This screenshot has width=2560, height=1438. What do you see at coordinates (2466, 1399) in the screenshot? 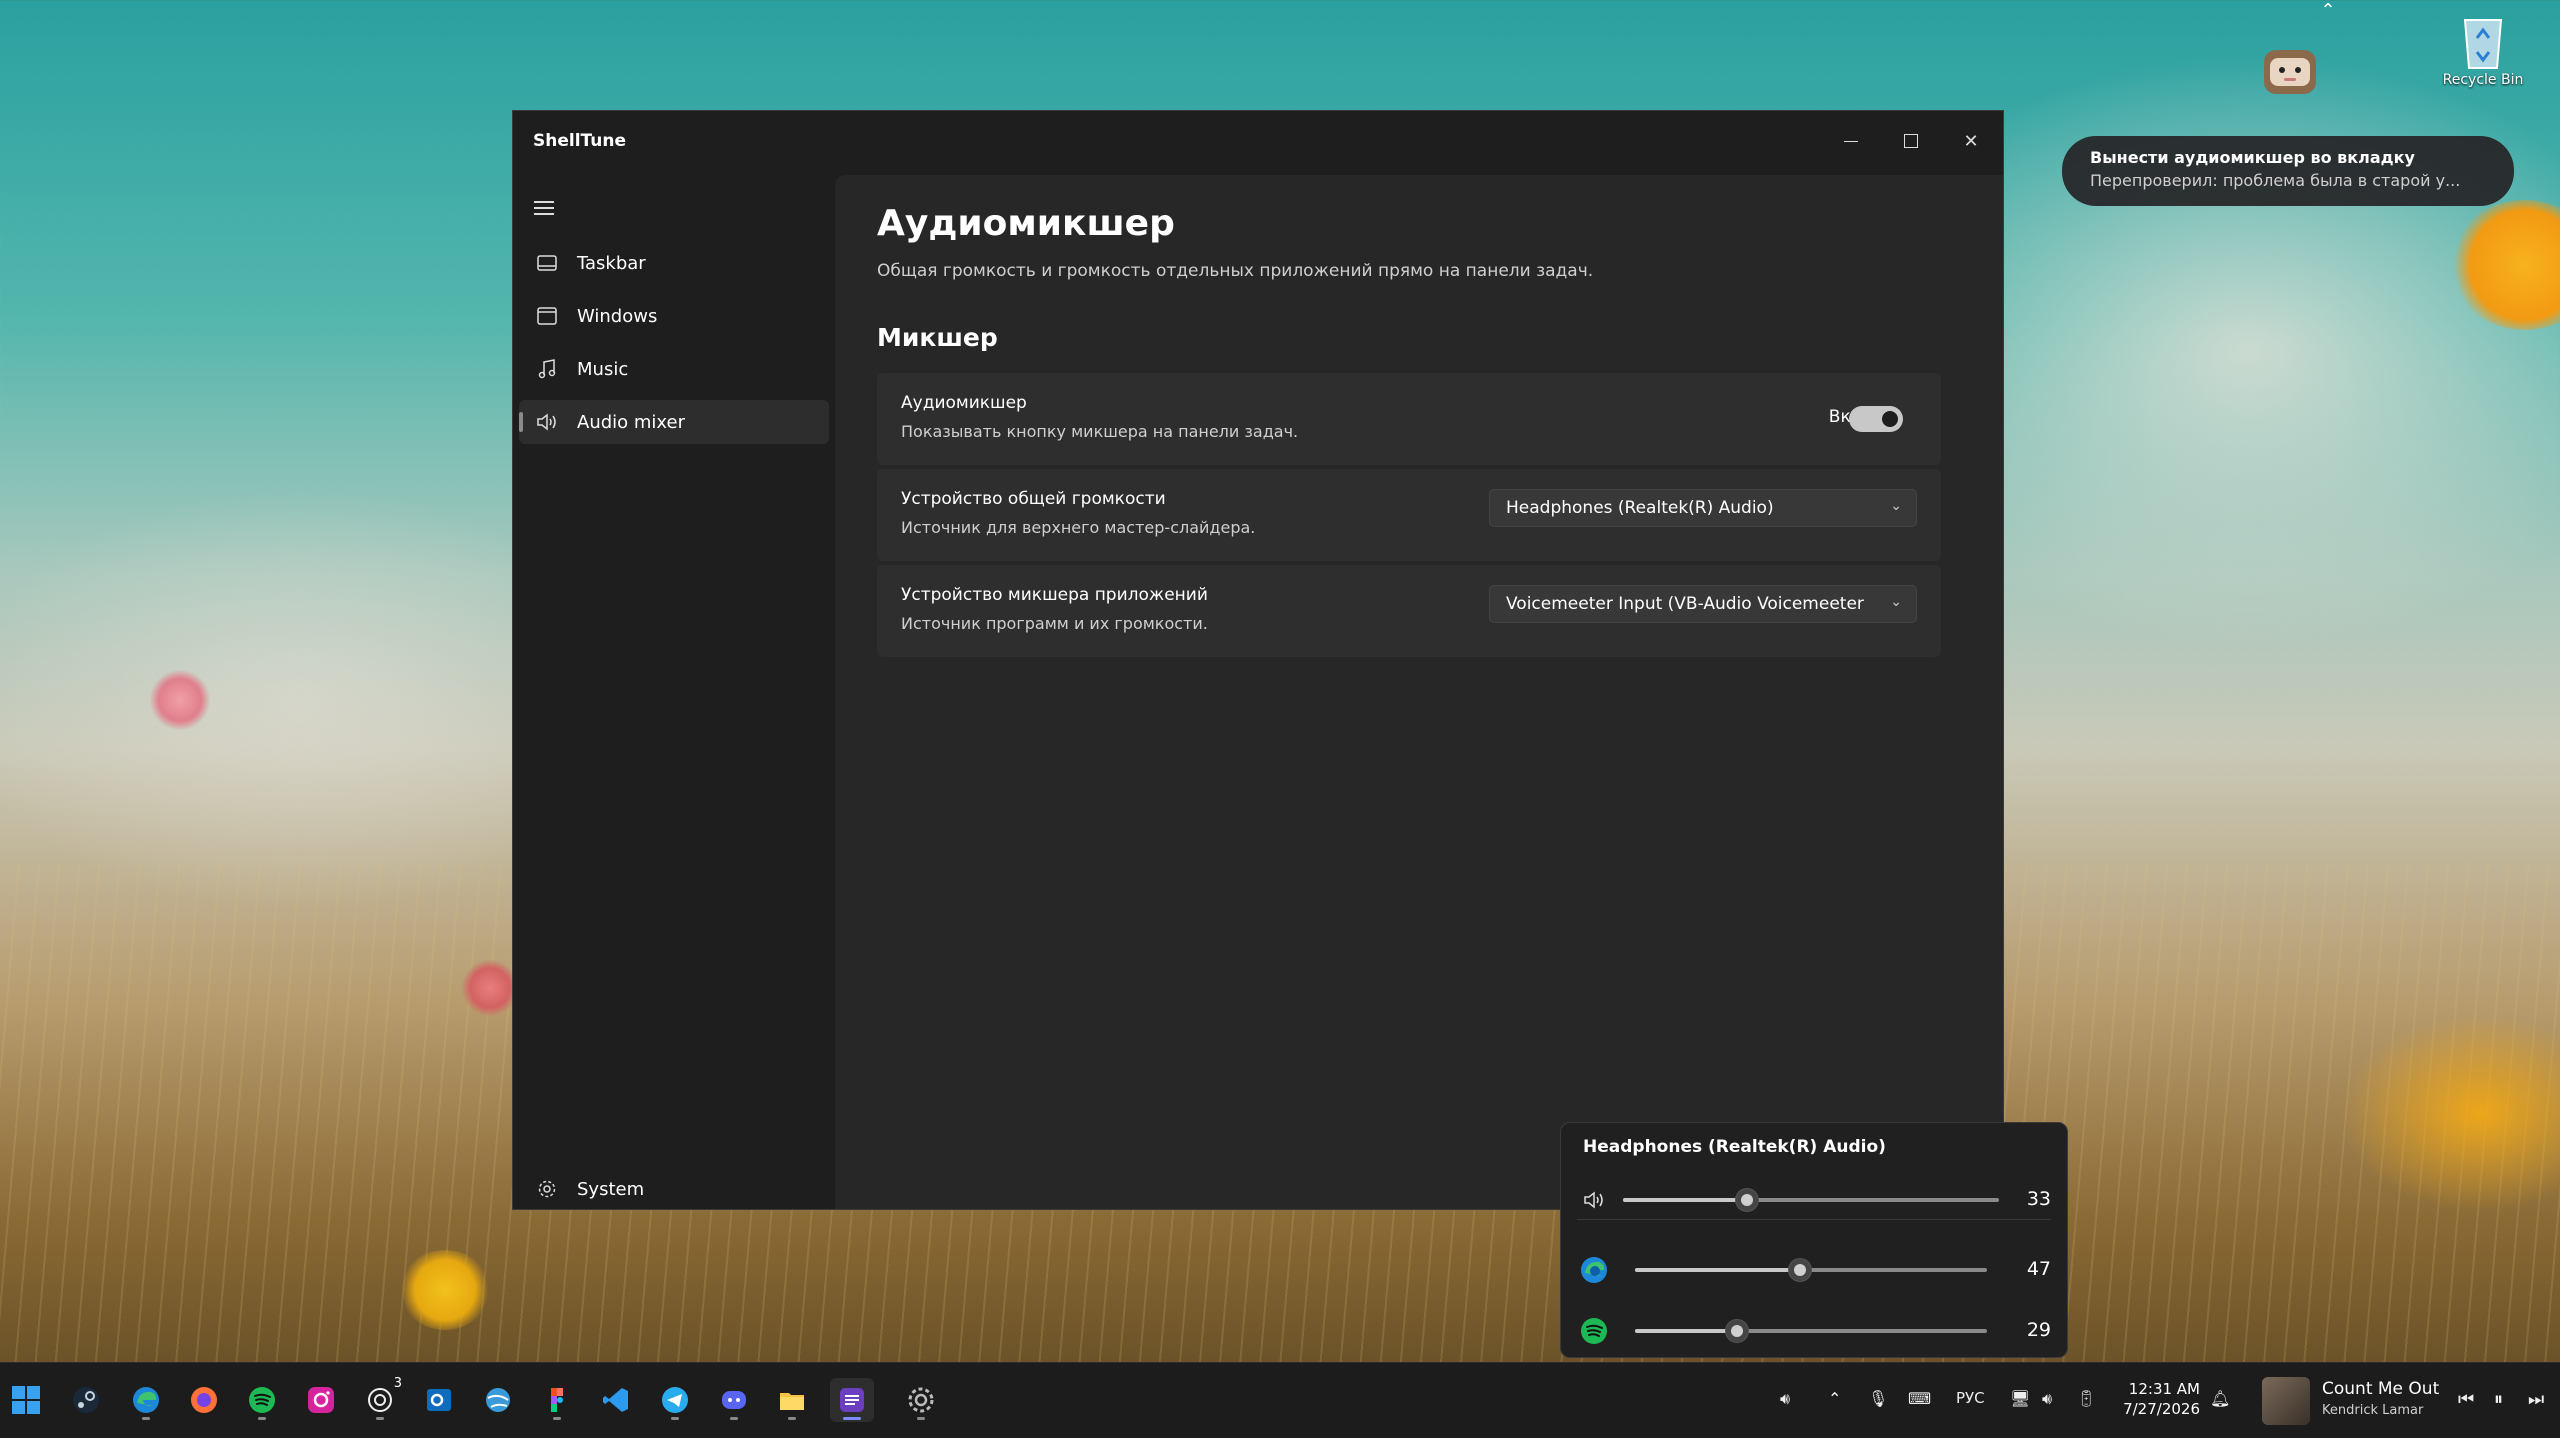
I see `previous-track-icon: ⏮︎` at bounding box center [2466, 1399].